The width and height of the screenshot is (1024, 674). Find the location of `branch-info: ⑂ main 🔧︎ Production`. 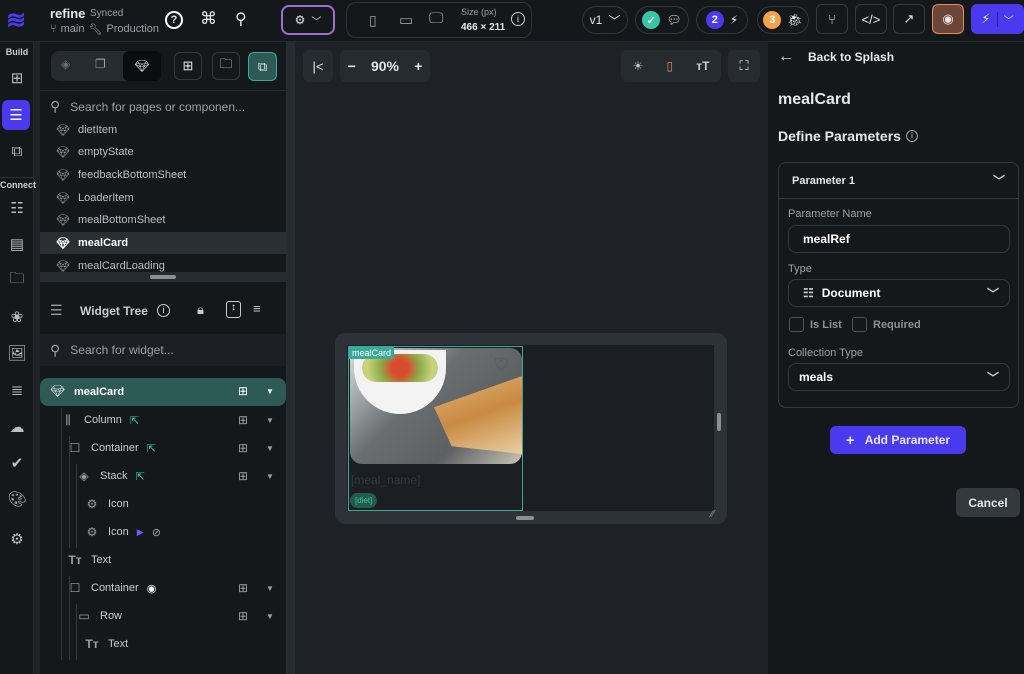

branch-info: ⑂ main 🔧︎ Production is located at coordinates (104, 29).